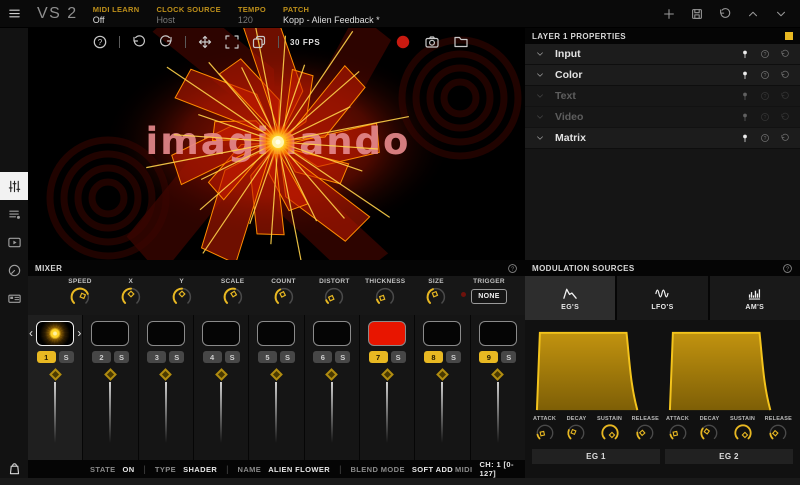 The image size is (800, 485). I want to click on layer-number-button: 2, so click(101, 357).